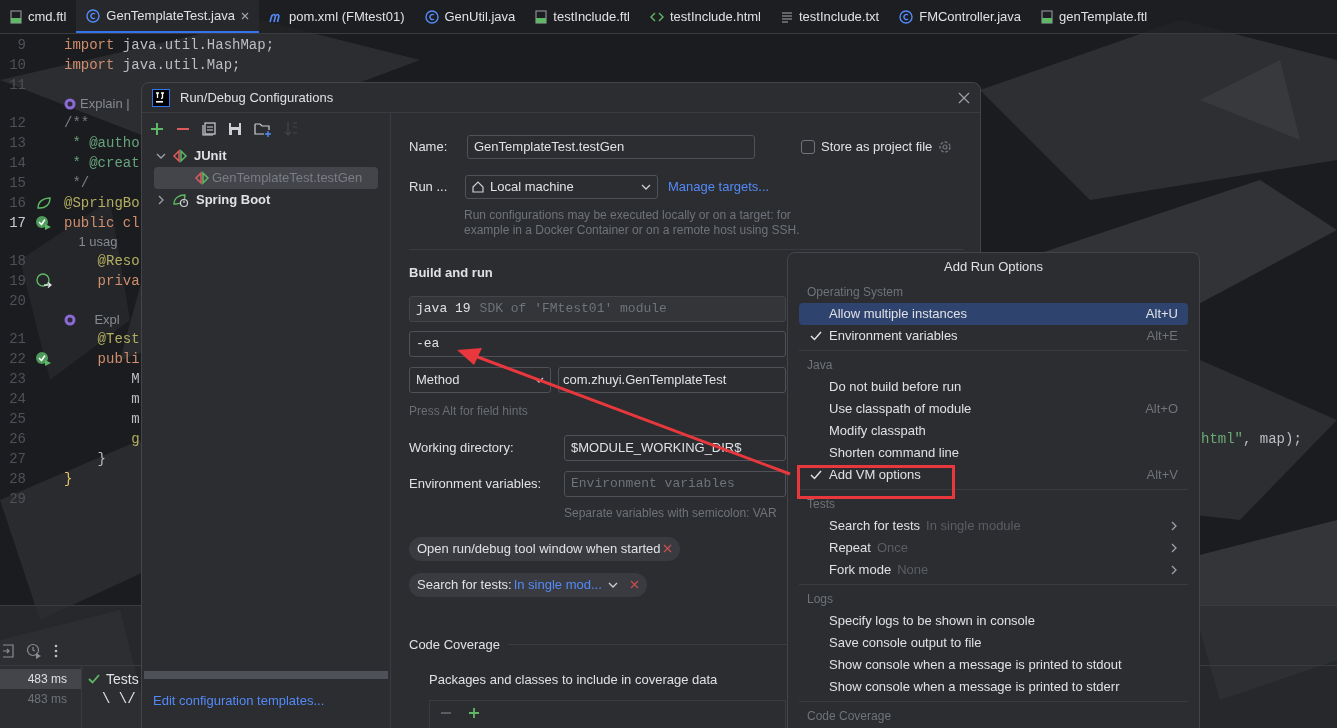  What do you see at coordinates (573, 680) in the screenshot?
I see `coverage-label: Packages and classes to include in coverage data` at bounding box center [573, 680].